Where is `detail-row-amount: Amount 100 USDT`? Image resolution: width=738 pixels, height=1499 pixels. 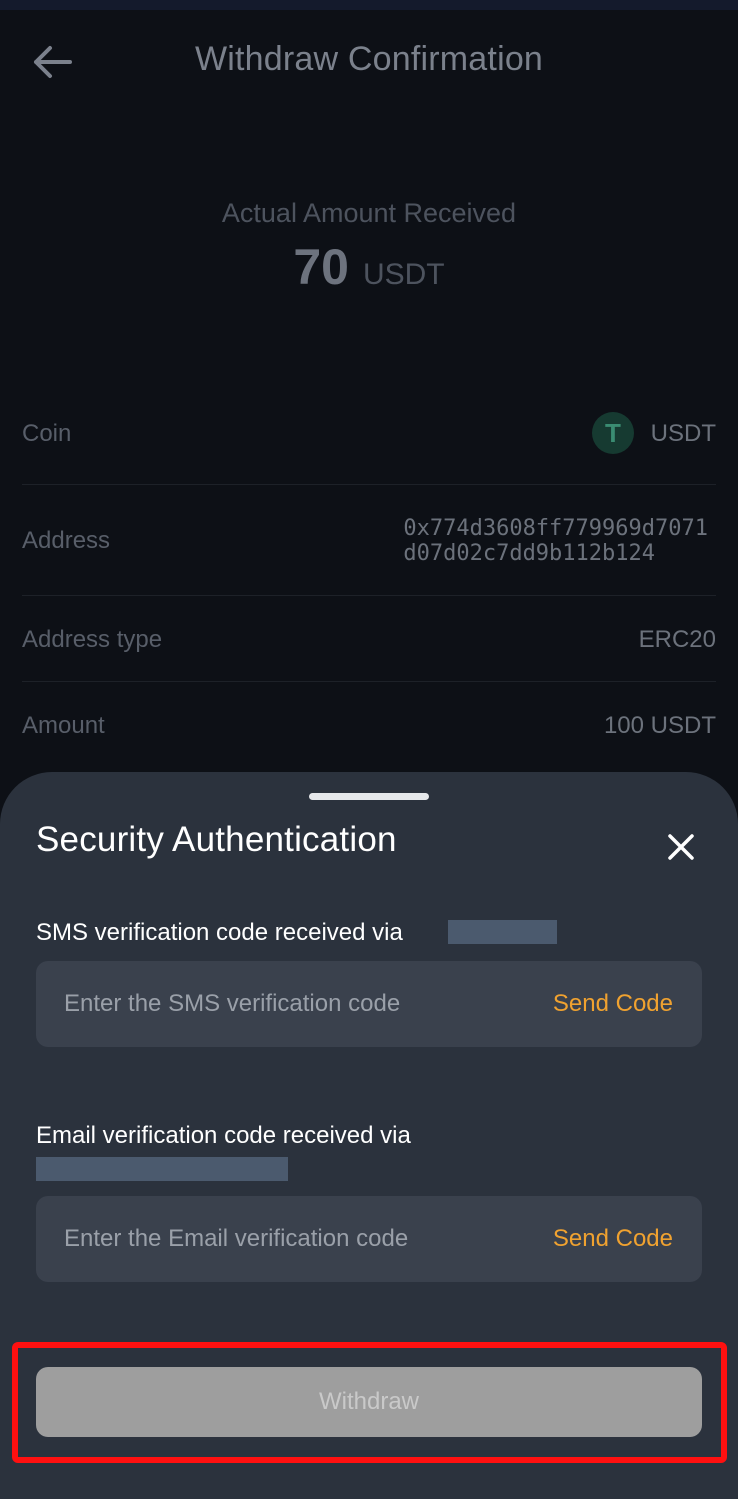
detail-row-amount: Amount 100 USDT is located at coordinates (369, 727).